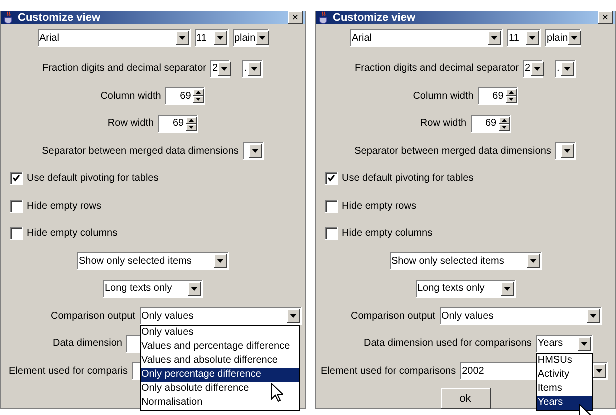  I want to click on list-option: Only percentage difference, so click(219, 375).